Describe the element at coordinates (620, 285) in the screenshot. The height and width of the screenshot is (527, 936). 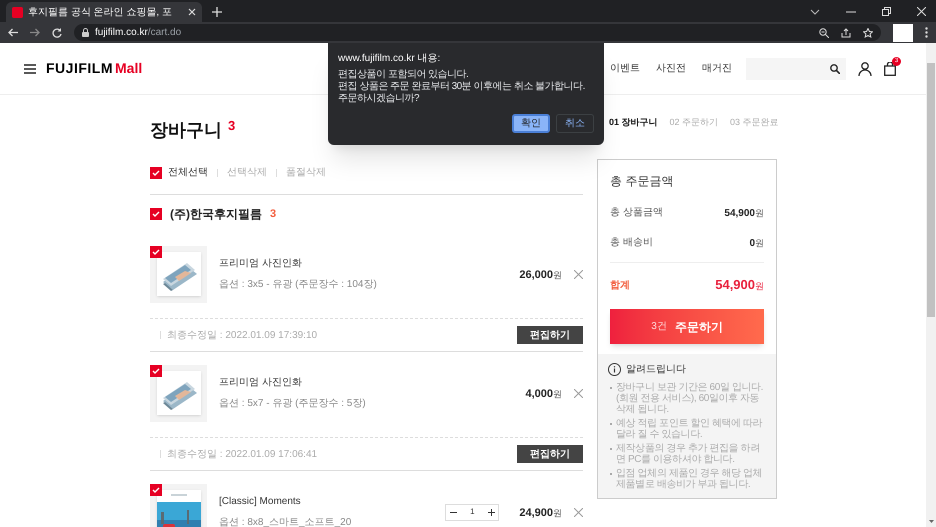
I see `total-label: 합계` at that location.